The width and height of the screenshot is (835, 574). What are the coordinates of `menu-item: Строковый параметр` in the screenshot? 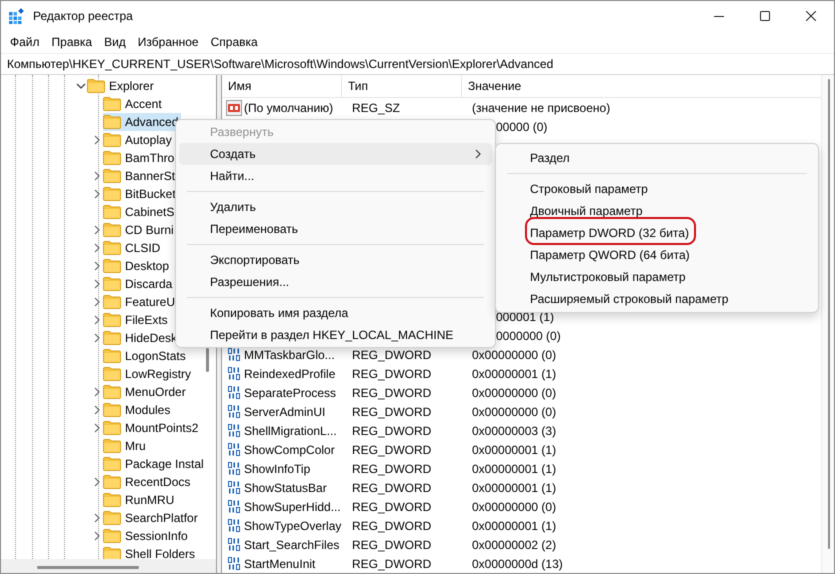 It's located at (657, 189).